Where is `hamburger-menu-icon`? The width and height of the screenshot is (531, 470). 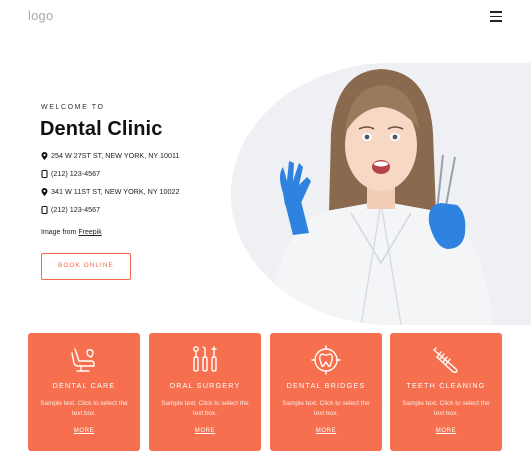
hamburger-menu-icon is located at coordinates (496, 16).